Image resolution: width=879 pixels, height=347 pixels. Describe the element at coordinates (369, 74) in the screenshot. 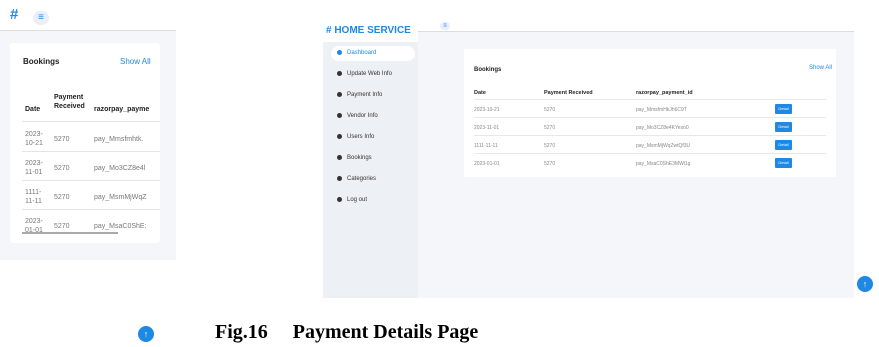

I see `sidebar-item-label: Update Web Info` at that location.